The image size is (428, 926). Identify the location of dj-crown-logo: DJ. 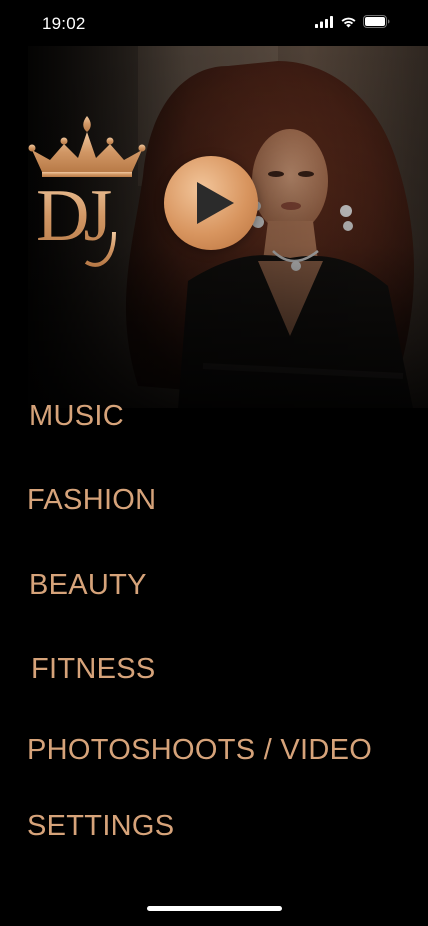
(87, 191).